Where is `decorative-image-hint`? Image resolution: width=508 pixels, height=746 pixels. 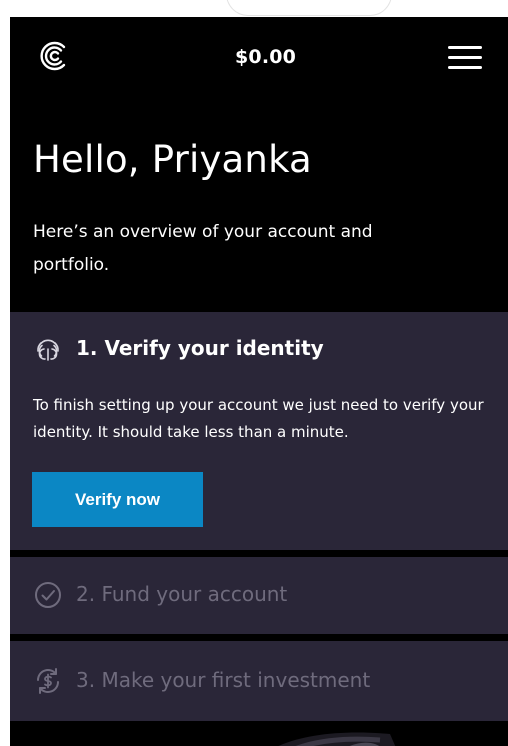
decorative-image-hint is located at coordinates (337, 739).